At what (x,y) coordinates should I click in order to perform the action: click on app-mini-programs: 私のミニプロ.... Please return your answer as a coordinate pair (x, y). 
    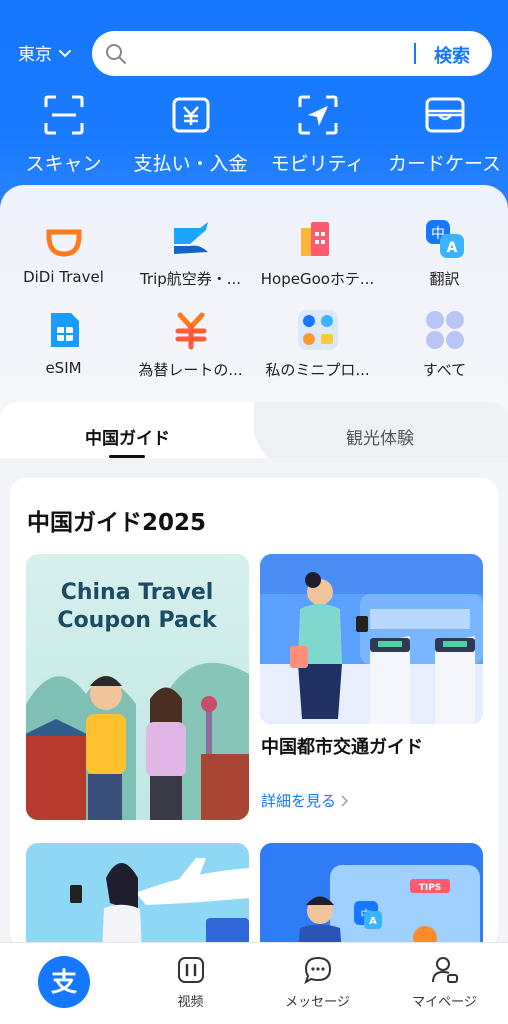
    Looking at the image, I should click on (317, 344).